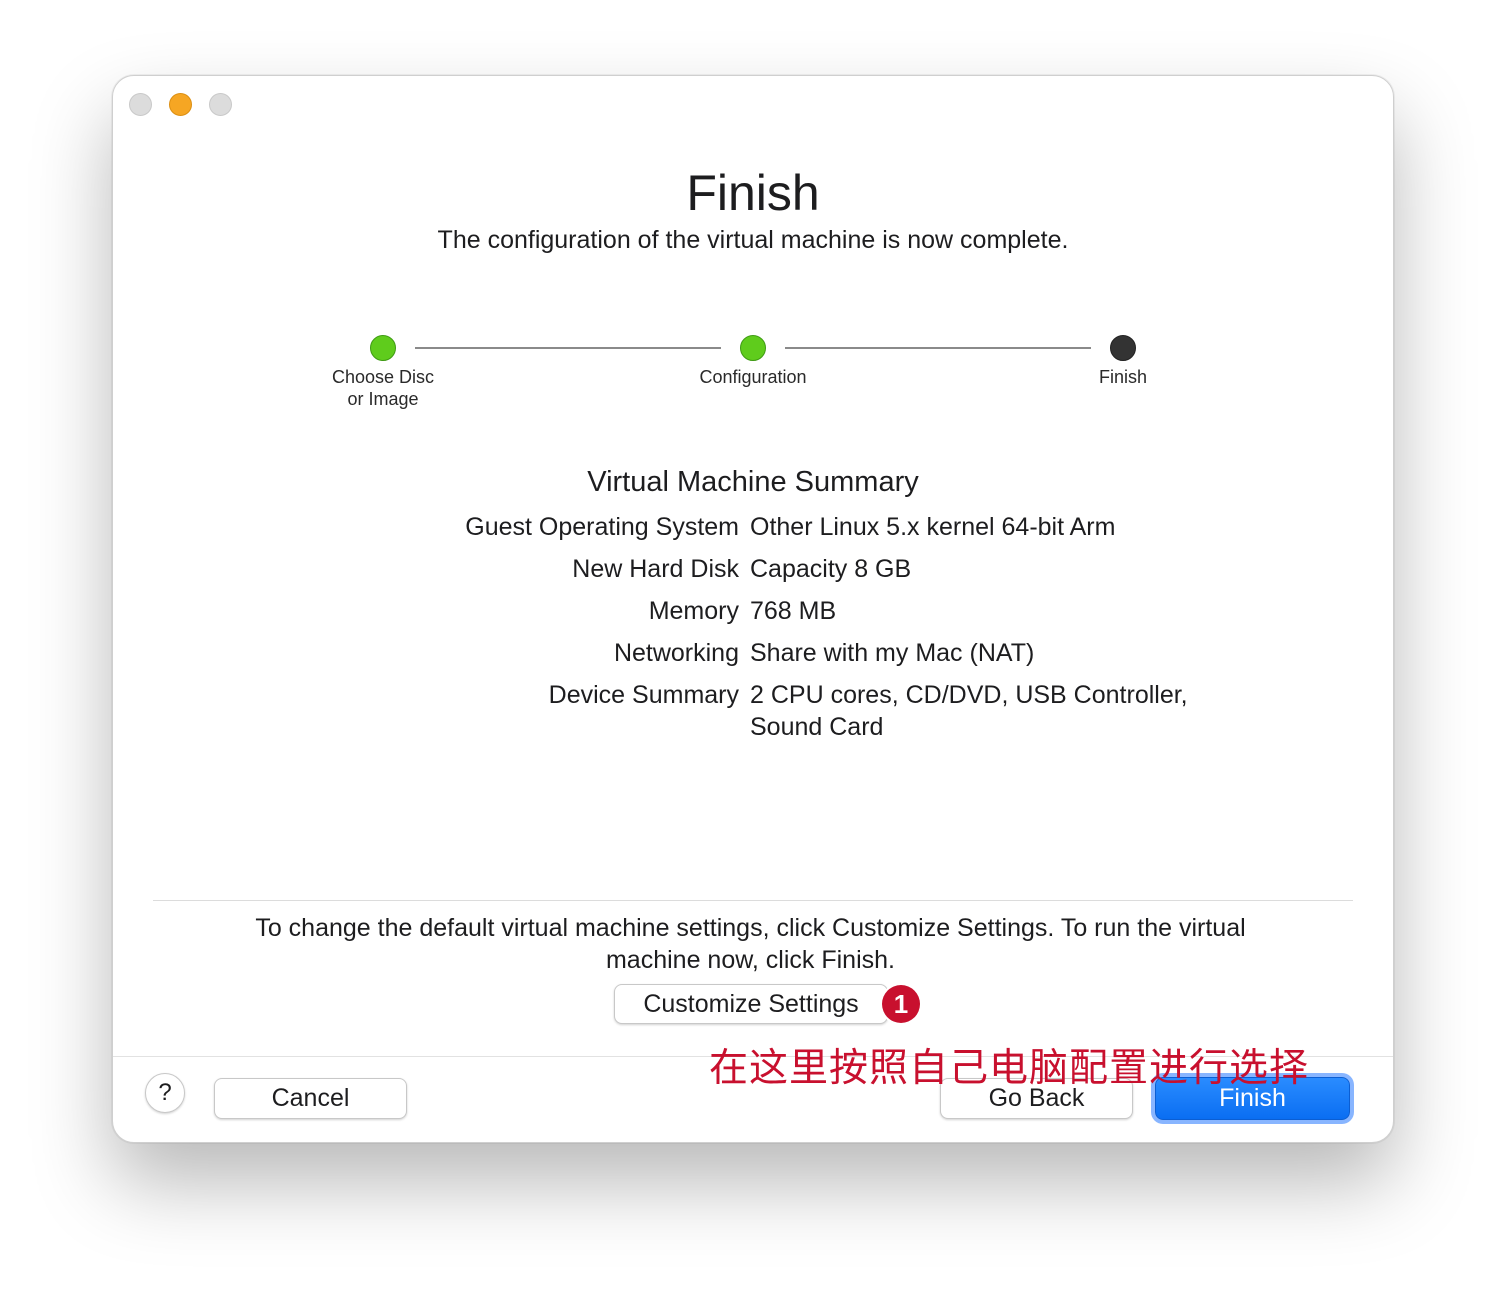 This screenshot has width=1504, height=1290. Describe the element at coordinates (693, 611) in the screenshot. I see `summary-key: Memory` at that location.